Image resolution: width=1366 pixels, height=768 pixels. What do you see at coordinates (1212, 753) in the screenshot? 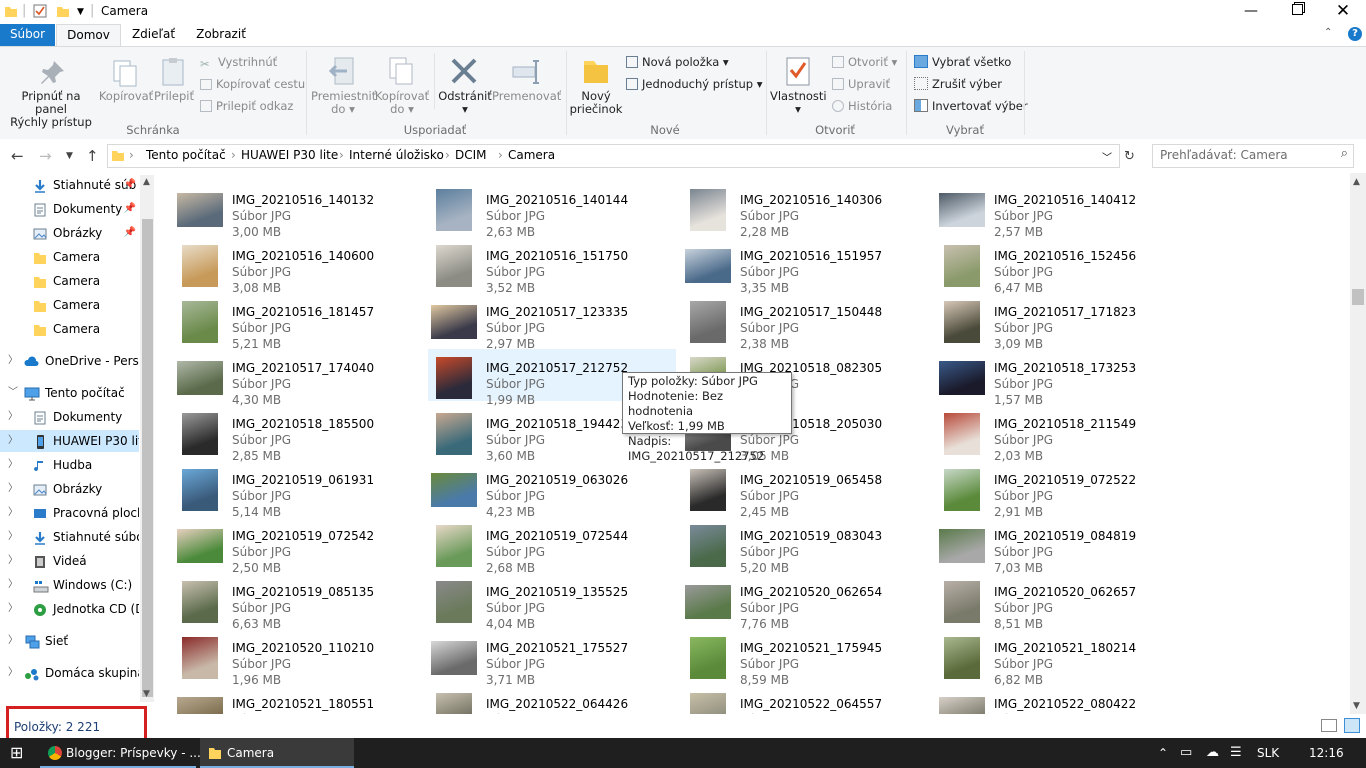
I see `network-icon: ☁` at bounding box center [1212, 753].